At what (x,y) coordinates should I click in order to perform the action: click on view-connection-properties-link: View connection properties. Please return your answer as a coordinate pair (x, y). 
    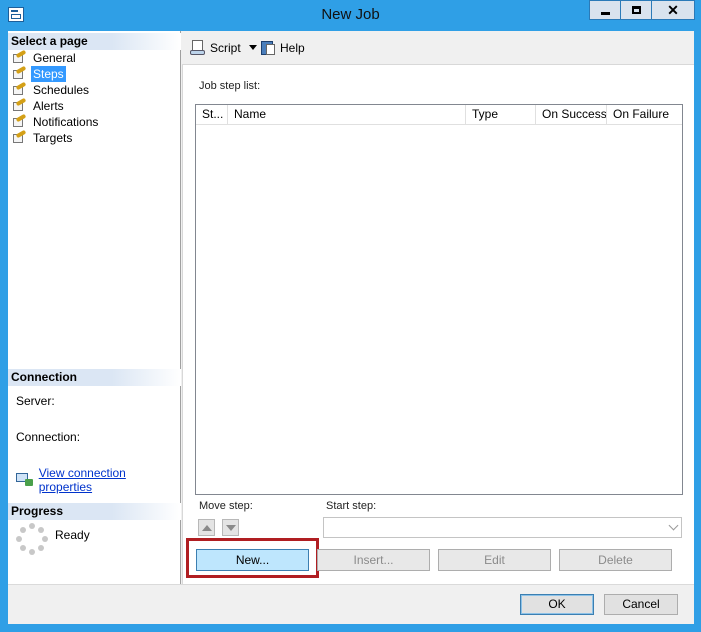
    Looking at the image, I should click on (98, 480).